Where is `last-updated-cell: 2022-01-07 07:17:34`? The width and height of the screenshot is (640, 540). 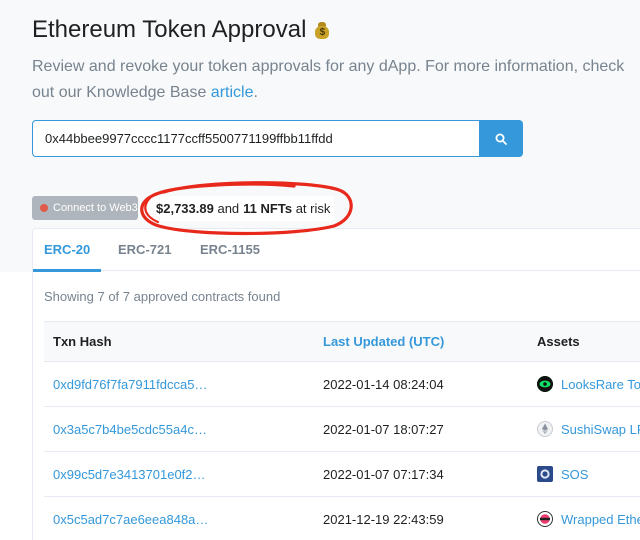
last-updated-cell: 2022-01-07 07:17:34 is located at coordinates (383, 474).